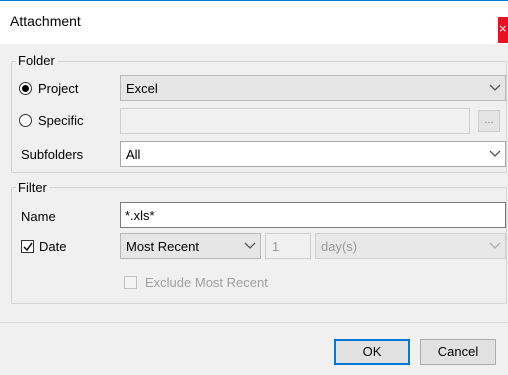 The height and width of the screenshot is (375, 508). I want to click on date-checkbox, so click(27, 246).